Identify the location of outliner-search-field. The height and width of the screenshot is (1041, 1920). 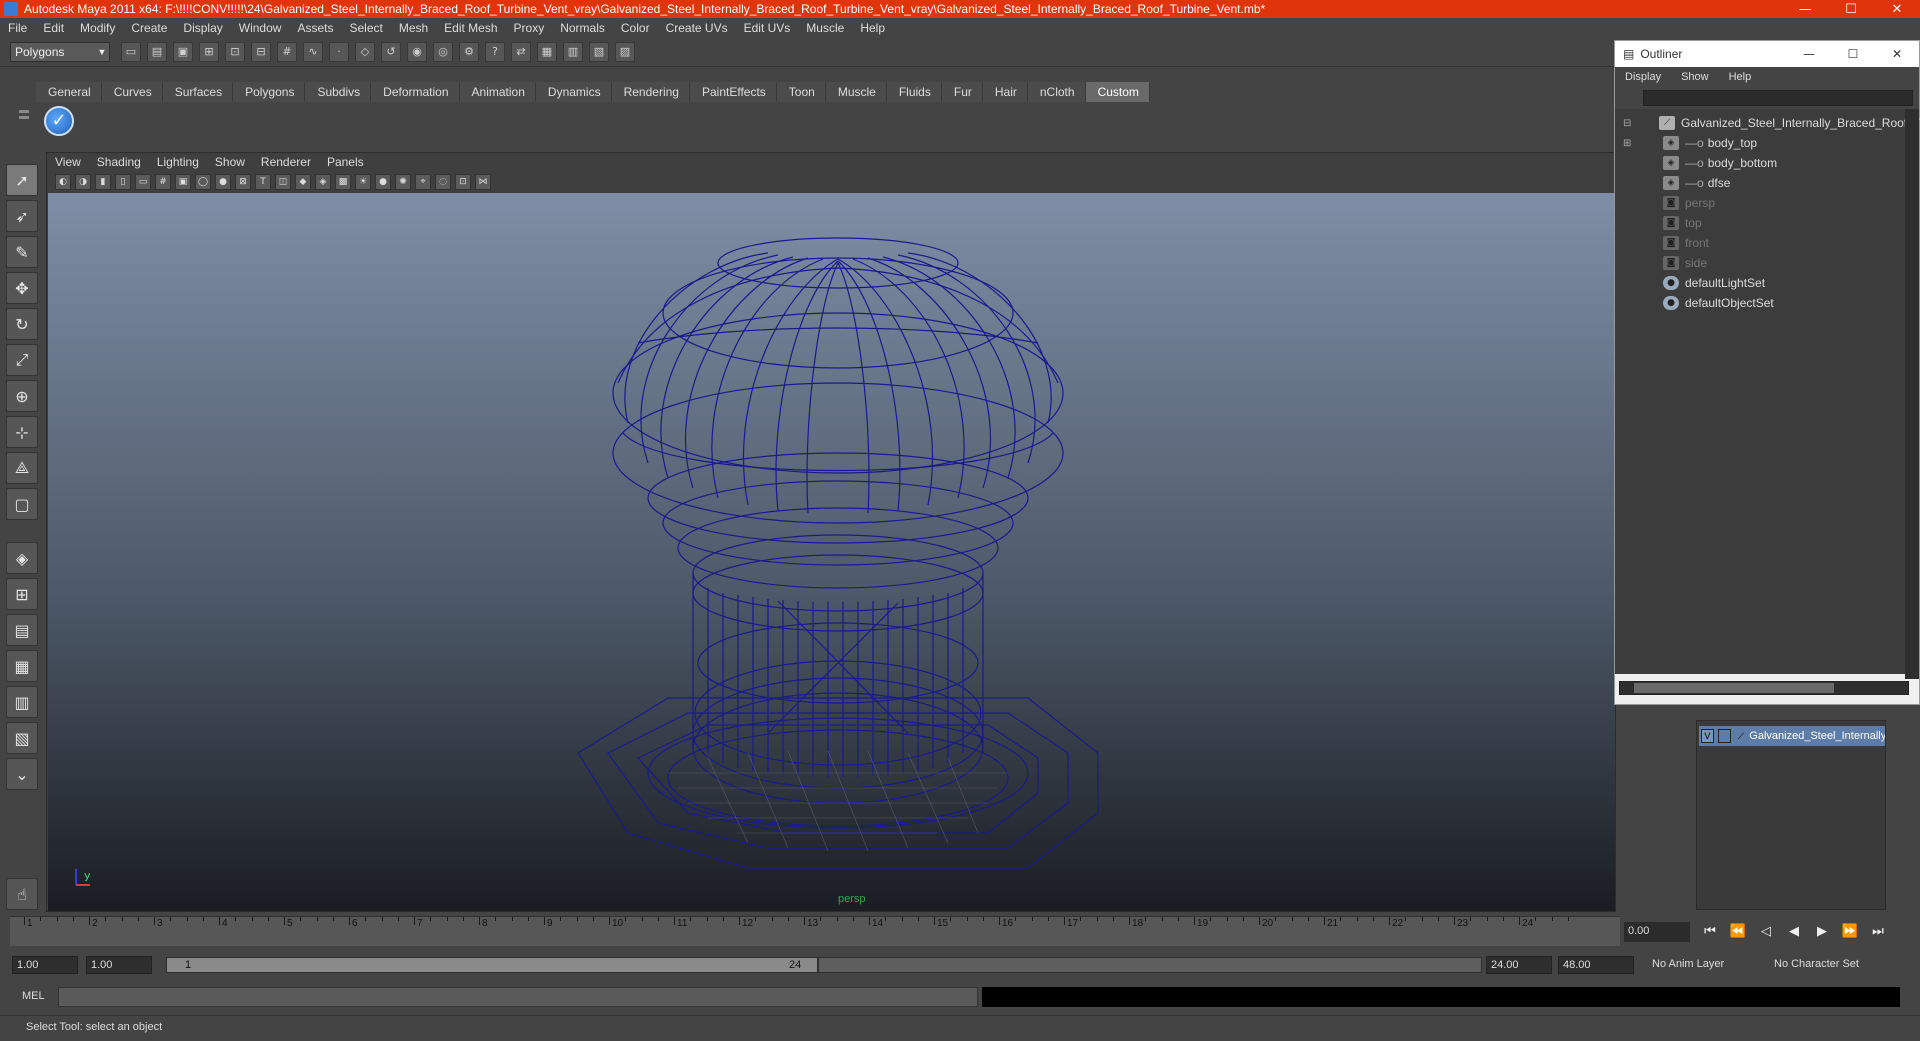
(1778, 98).